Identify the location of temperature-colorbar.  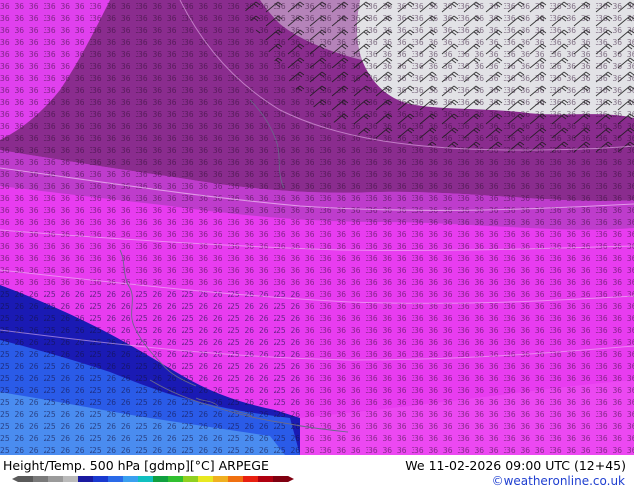
(153, 479).